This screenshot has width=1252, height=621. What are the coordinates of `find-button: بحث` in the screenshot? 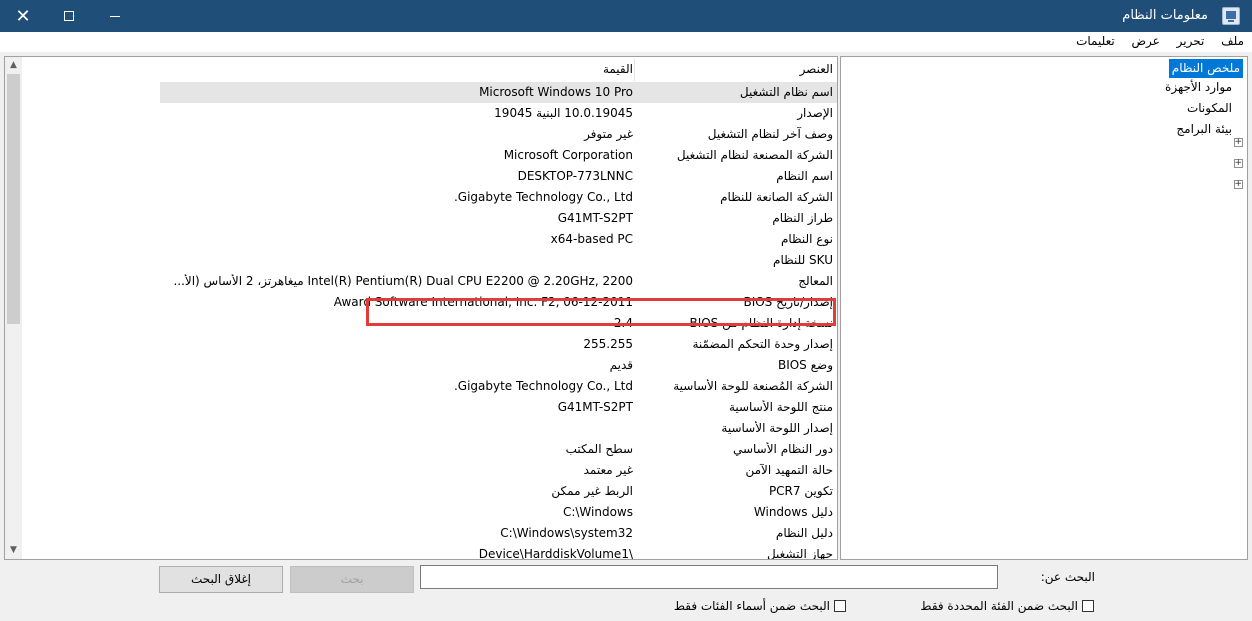 It's located at (352, 579).